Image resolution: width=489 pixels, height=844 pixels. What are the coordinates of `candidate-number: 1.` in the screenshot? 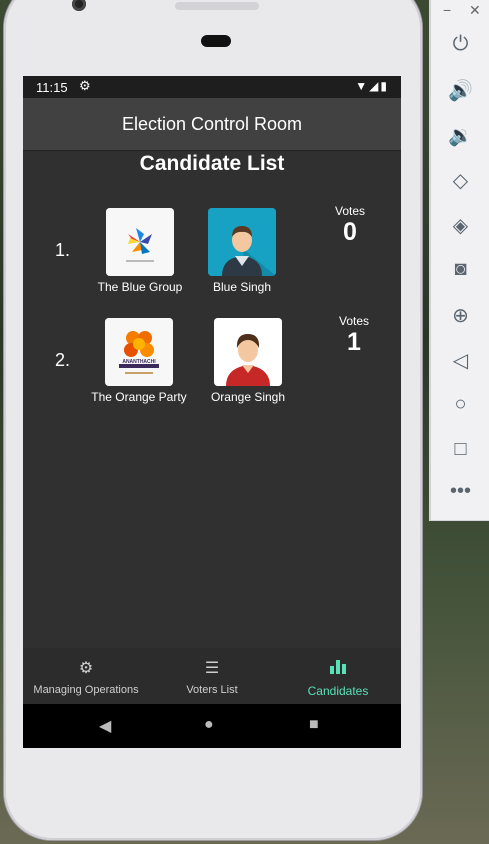 It's located at (63, 250).